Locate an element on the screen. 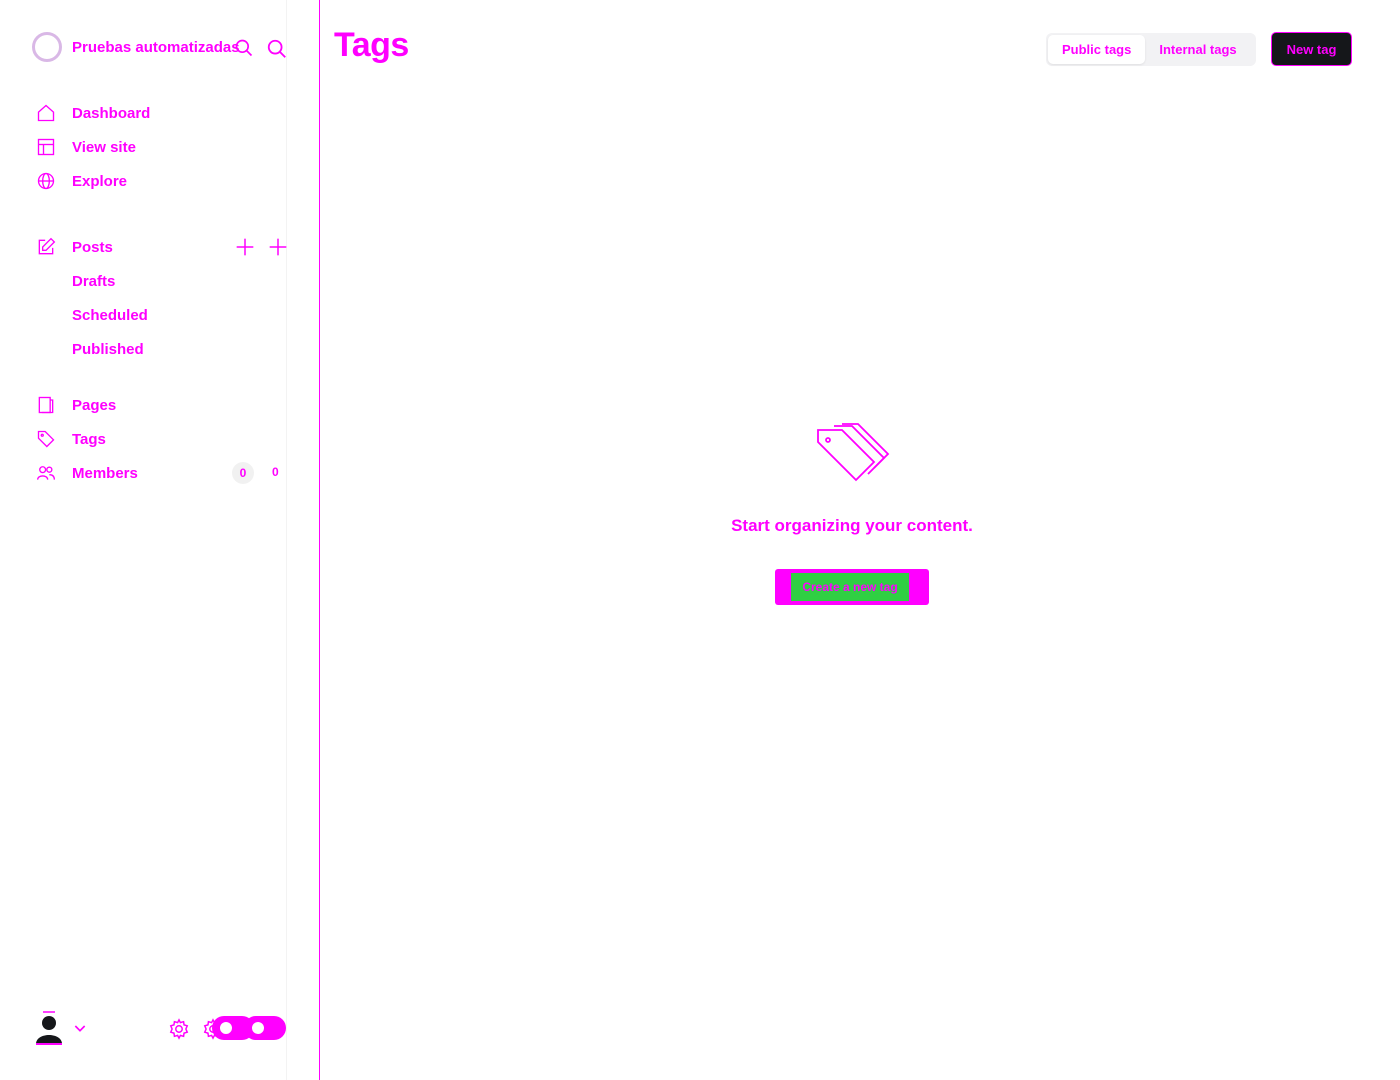 The image size is (1400, 1080). sidebar-item-published: Published is located at coordinates (108, 349).